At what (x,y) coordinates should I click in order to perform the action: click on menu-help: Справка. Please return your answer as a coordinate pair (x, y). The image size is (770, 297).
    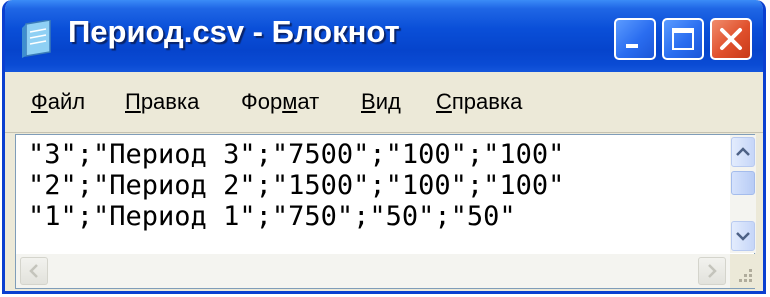
    Looking at the image, I should click on (479, 102).